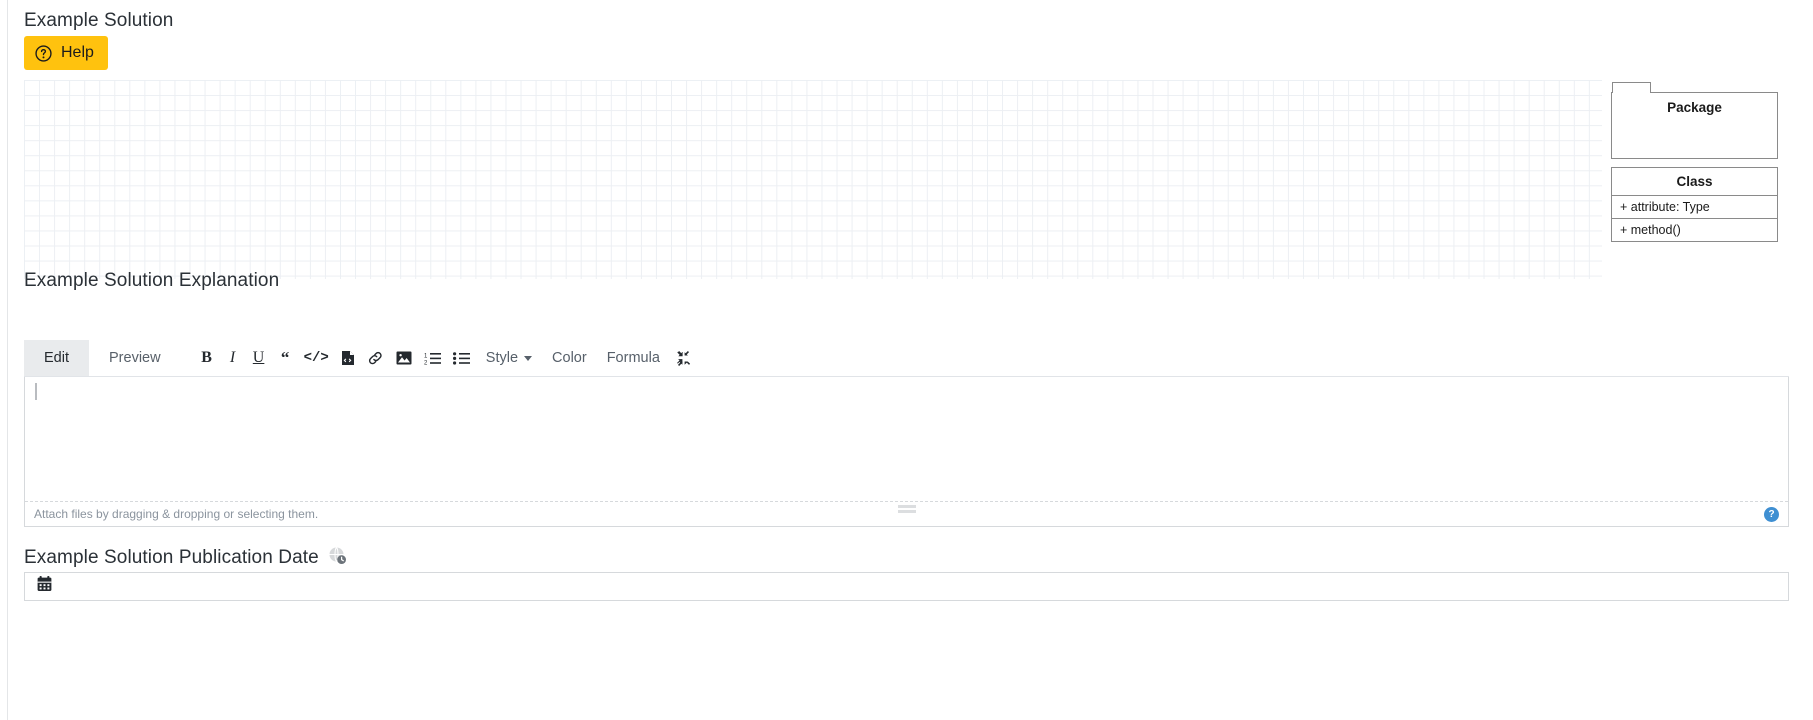  Describe the element at coordinates (528, 358) in the screenshot. I see `chevron-down-icon` at that location.